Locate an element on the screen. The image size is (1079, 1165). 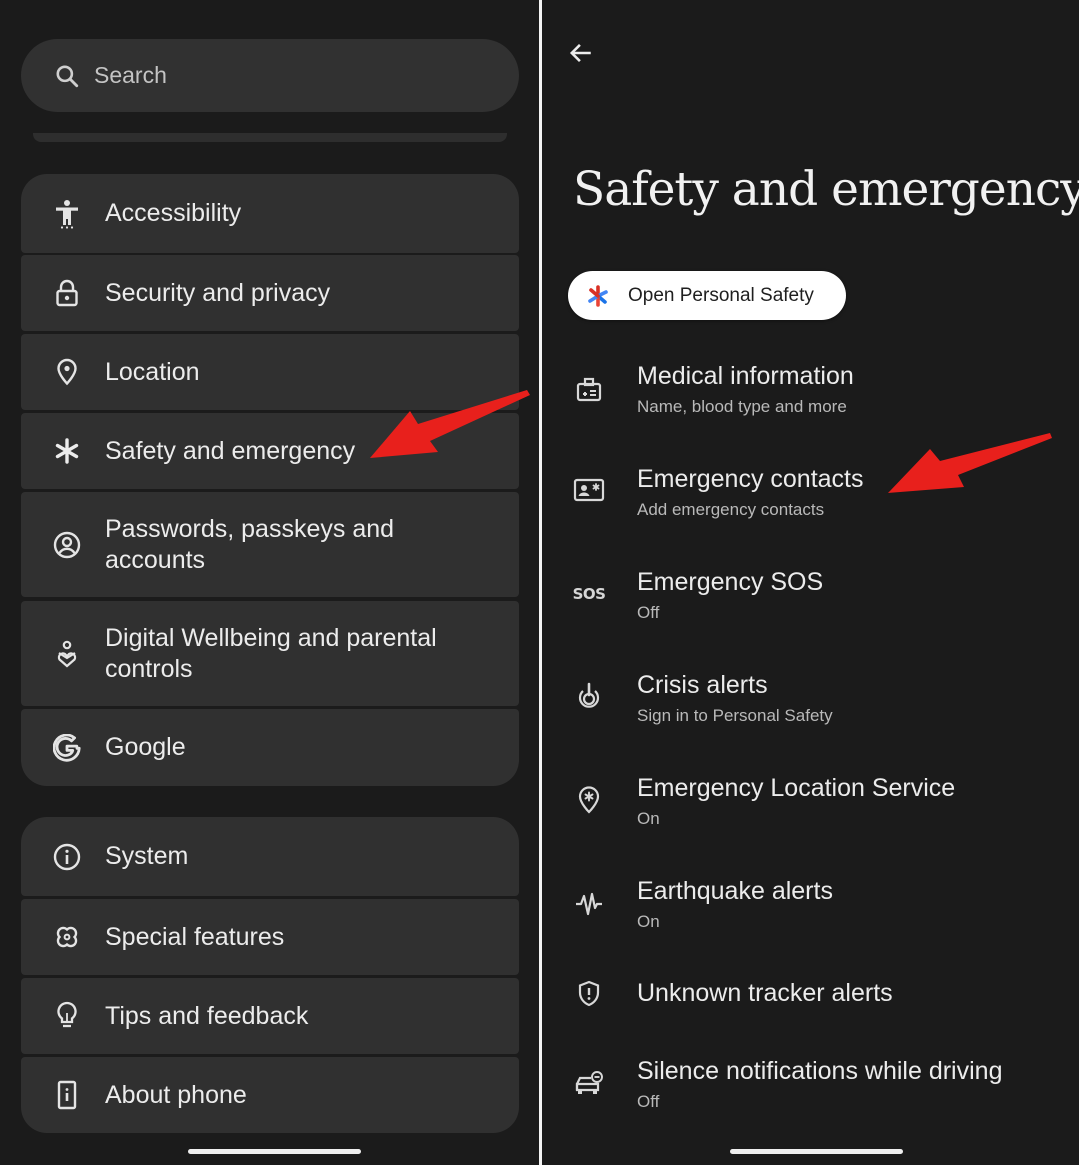
settings-item-label: Tips and feedback is located at coordinates (207, 1015).